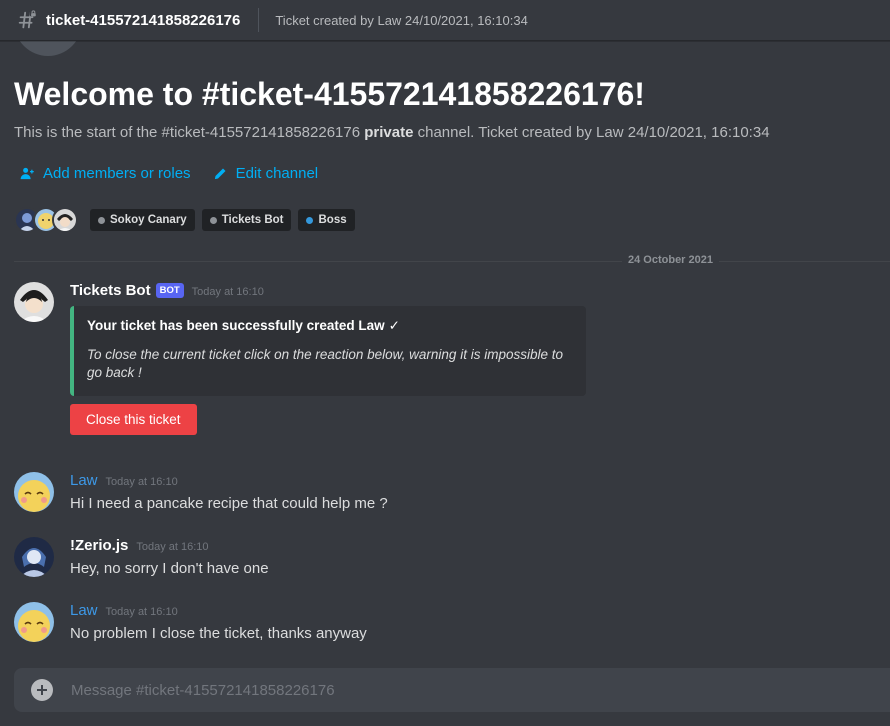  What do you see at coordinates (479, 690) in the screenshot?
I see `message-input` at bounding box center [479, 690].